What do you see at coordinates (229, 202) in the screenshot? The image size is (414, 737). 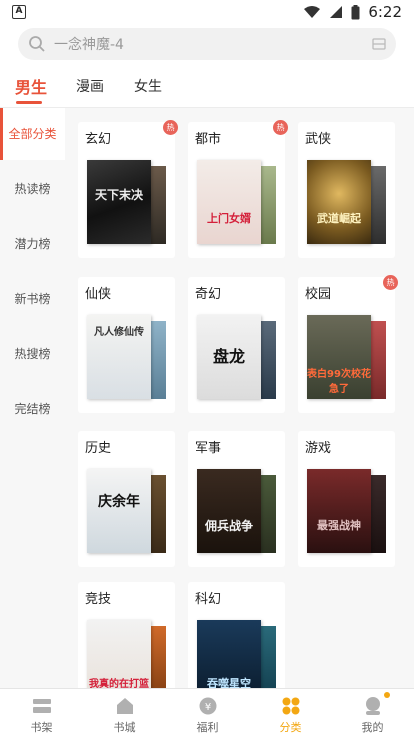 I see `book-cover: 上门女婿` at bounding box center [229, 202].